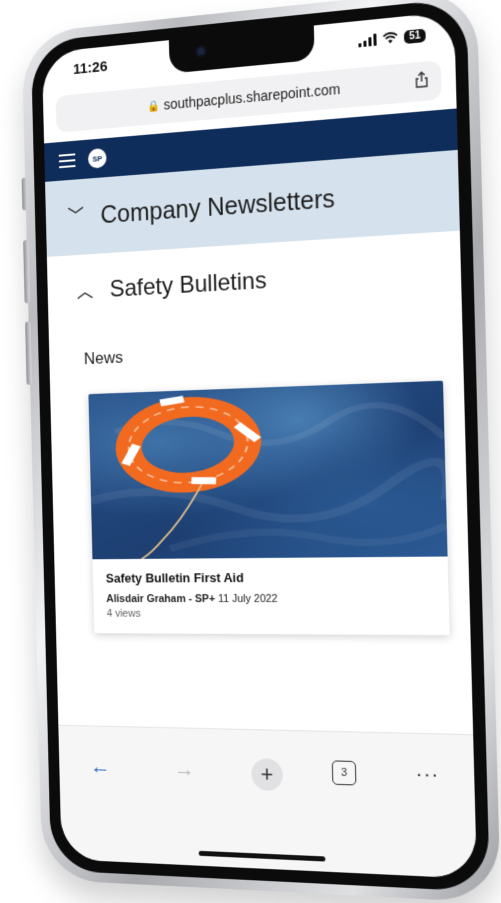 The height and width of the screenshot is (903, 501). What do you see at coordinates (76, 216) in the screenshot?
I see `chevron-down-icon: ﹀` at bounding box center [76, 216].